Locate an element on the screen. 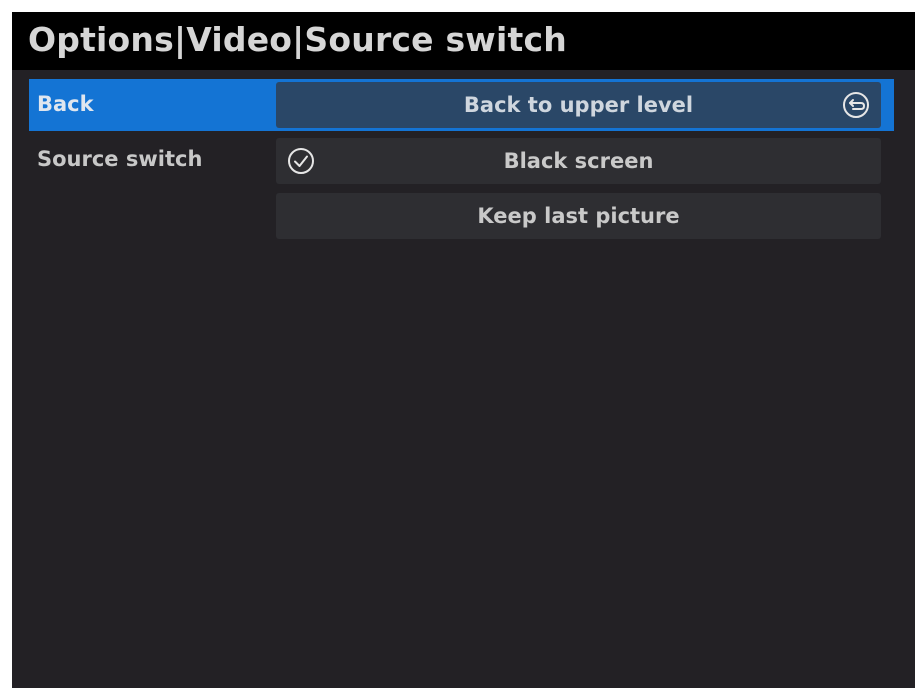 Image resolution: width=915 pixels, height=688 pixels. title-bar: Options|Video|Source switch is located at coordinates (463, 41).